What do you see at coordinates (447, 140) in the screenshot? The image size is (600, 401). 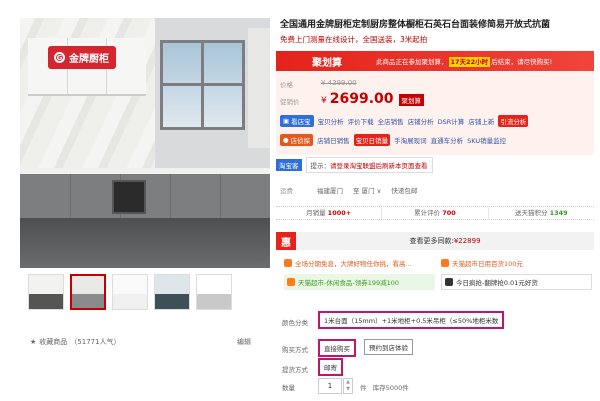 I see `tool-link: 直通车分析` at bounding box center [447, 140].